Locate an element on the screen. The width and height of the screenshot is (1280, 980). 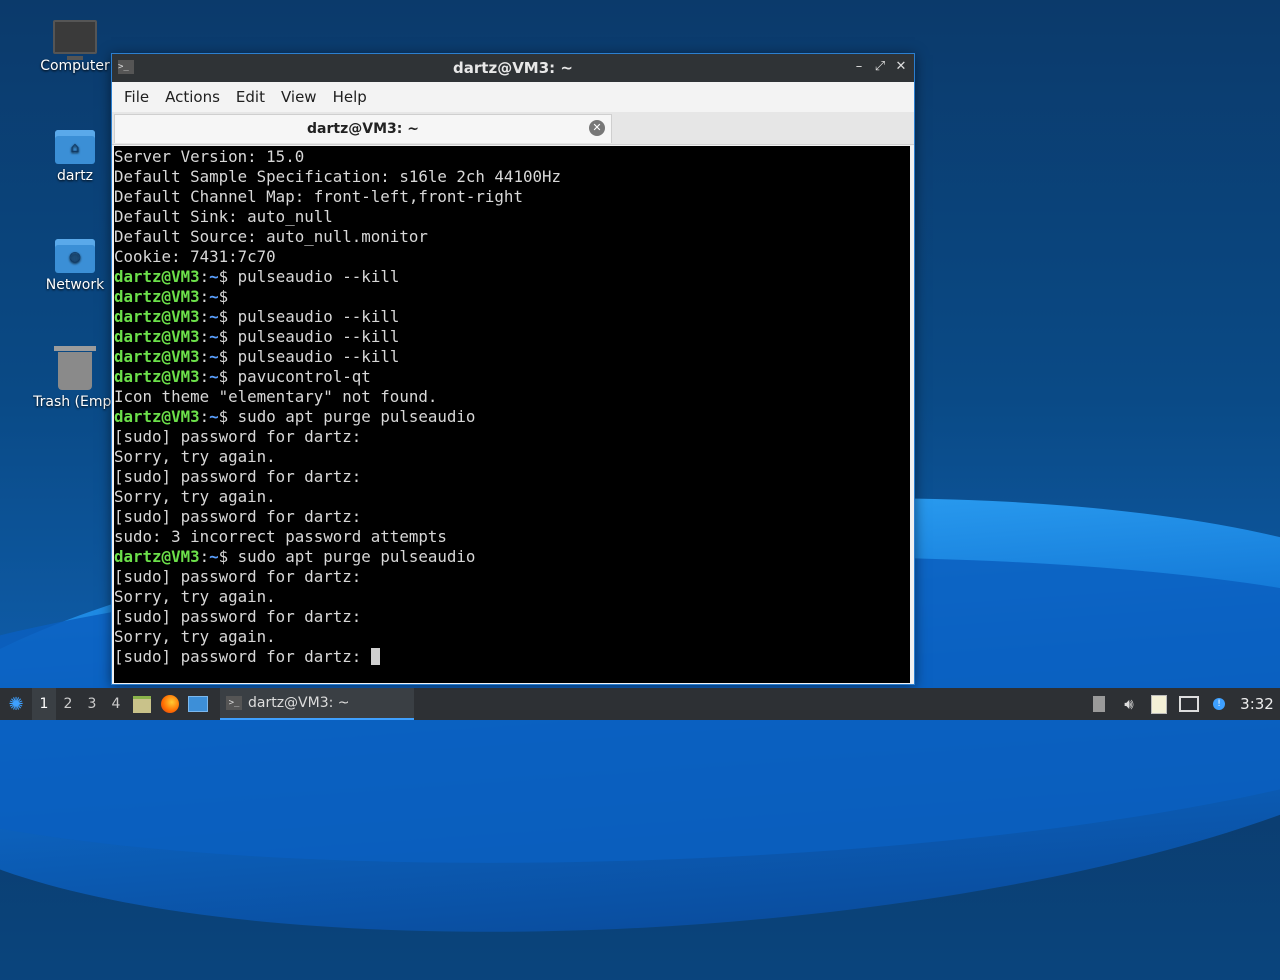
terminal-icon: >_ is located at coordinates (234, 703).